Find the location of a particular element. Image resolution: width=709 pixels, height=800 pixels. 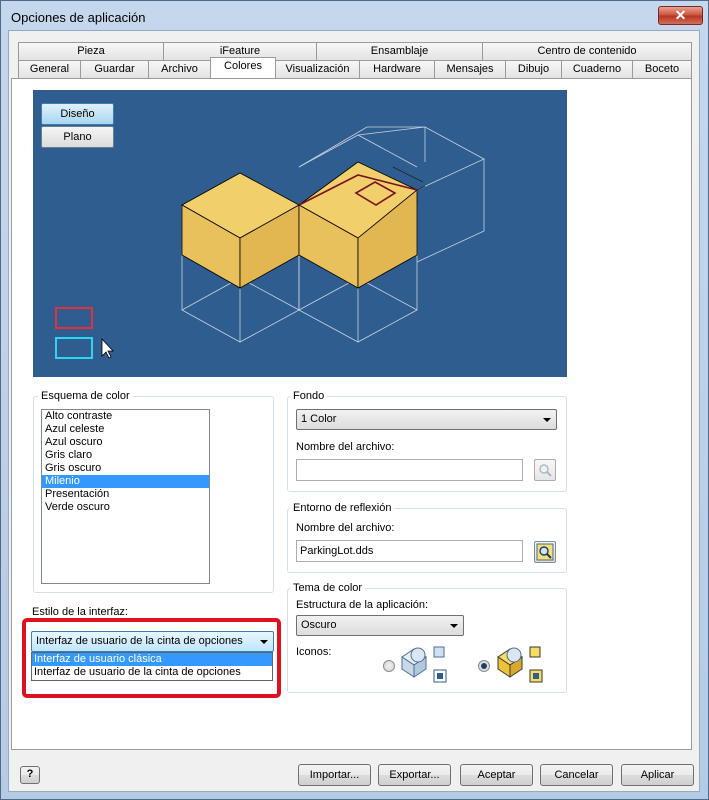

tab-dibujo: Dibujo is located at coordinates (533, 69).